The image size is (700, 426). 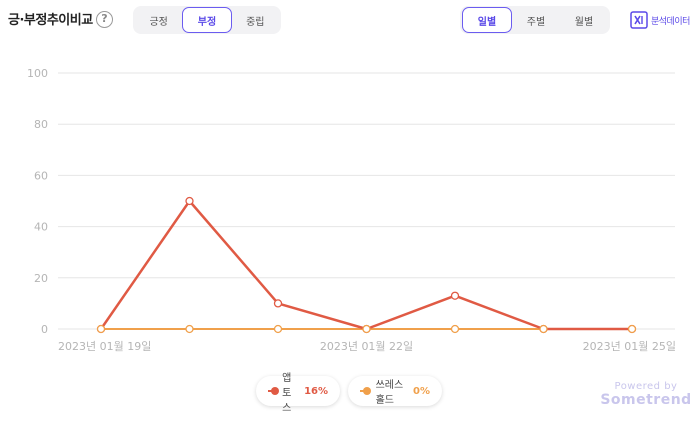 What do you see at coordinates (646, 400) in the screenshot?
I see `brand-name: Sometrend` at bounding box center [646, 400].